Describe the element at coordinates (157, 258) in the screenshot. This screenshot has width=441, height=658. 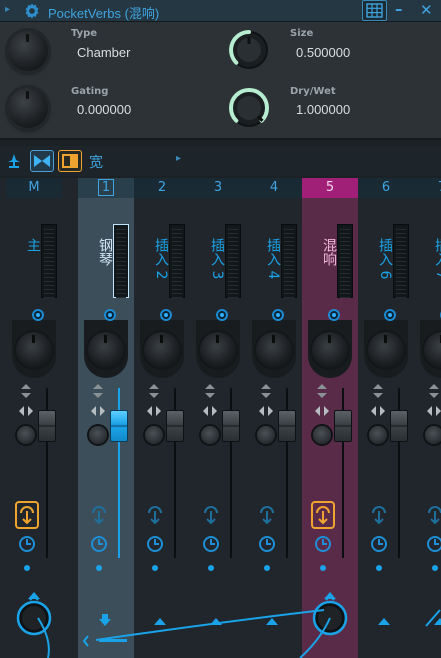
I see `strip-name: 插入 2` at that location.